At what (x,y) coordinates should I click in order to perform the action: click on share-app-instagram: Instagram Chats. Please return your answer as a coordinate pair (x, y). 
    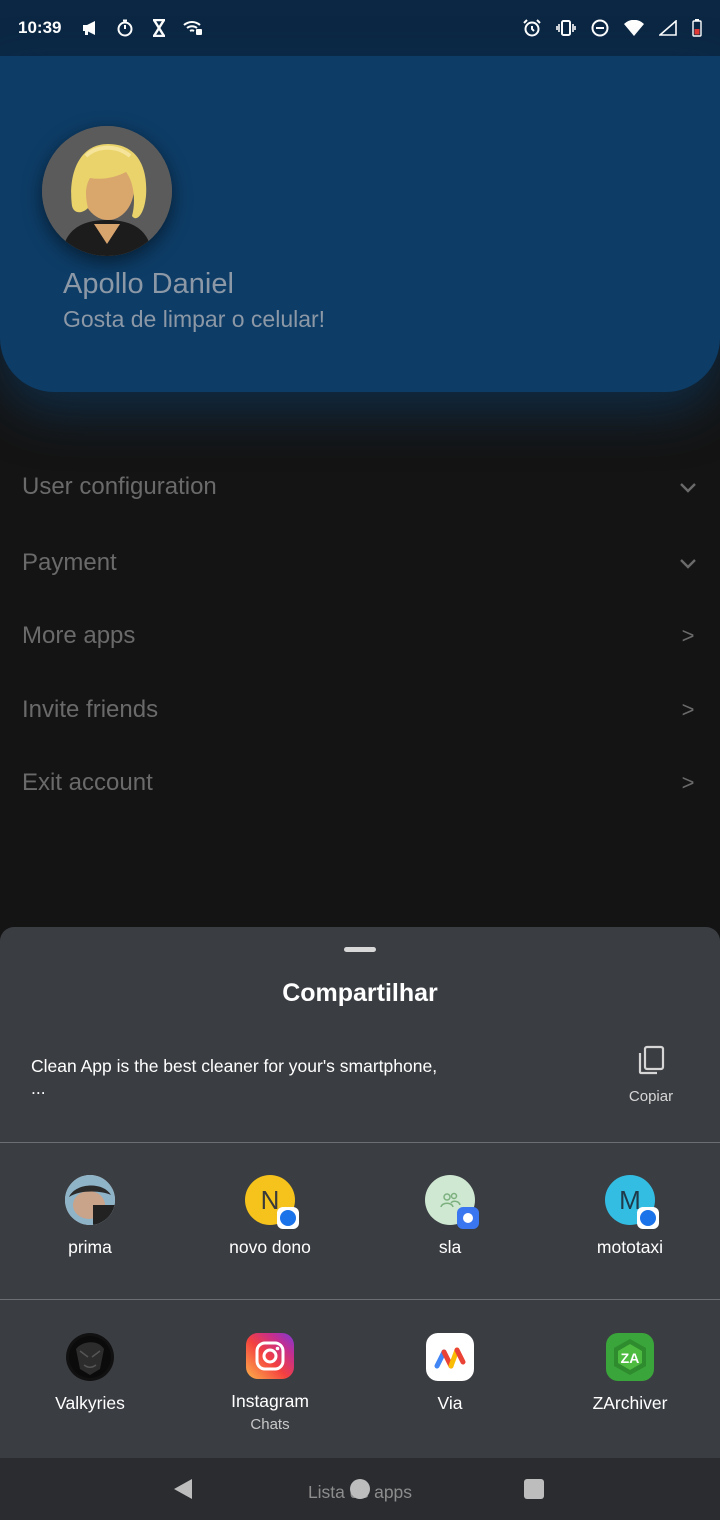
    Looking at the image, I should click on (270, 1383).